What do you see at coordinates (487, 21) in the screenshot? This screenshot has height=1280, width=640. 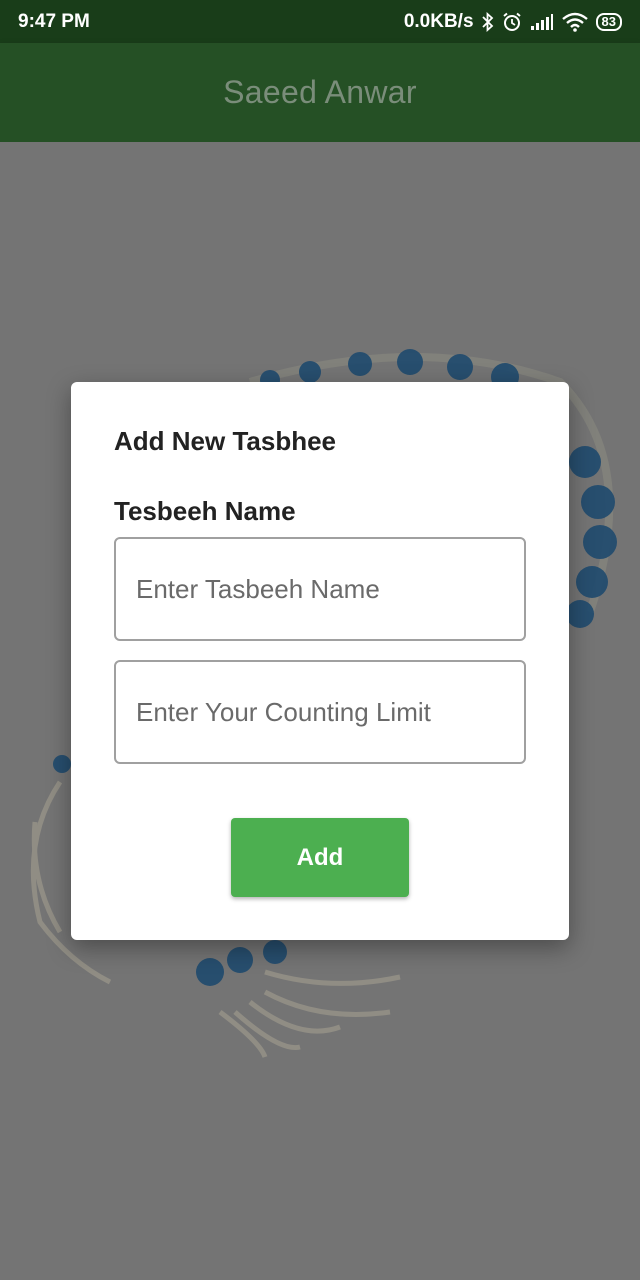 I see `bluetooth-icon` at bounding box center [487, 21].